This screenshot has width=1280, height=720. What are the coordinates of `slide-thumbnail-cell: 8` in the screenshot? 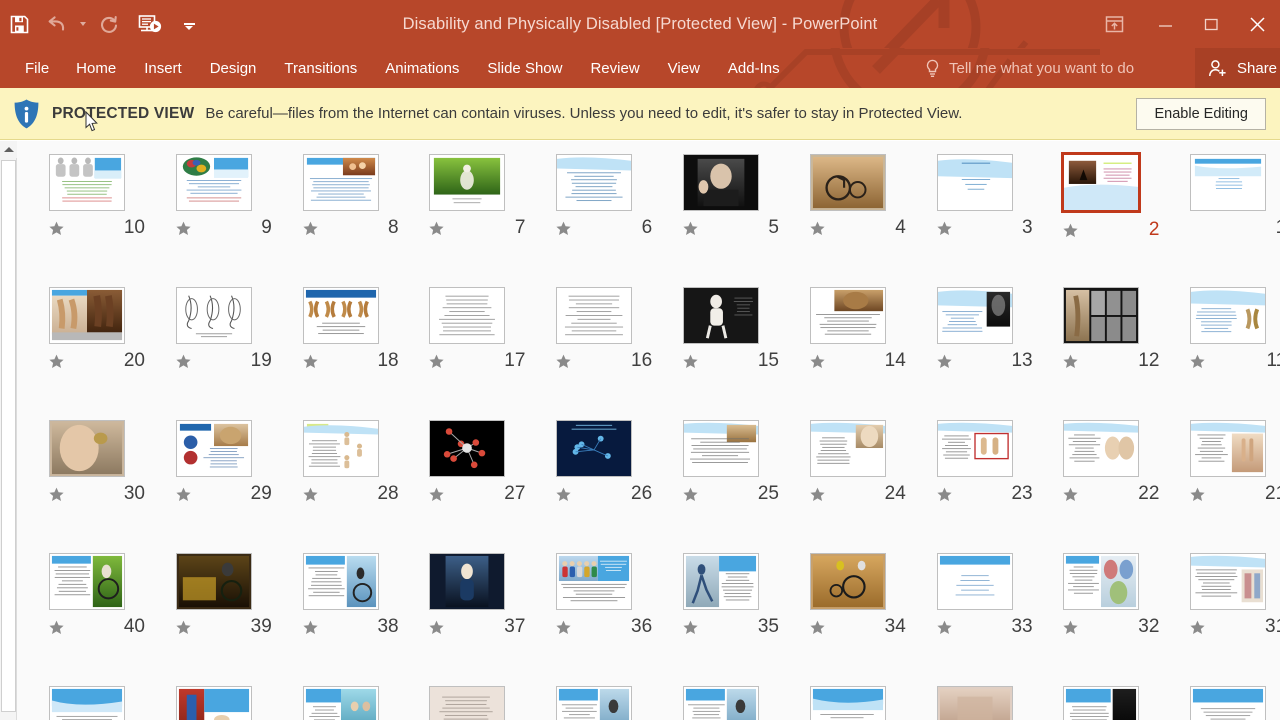 It's located at (366, 198).